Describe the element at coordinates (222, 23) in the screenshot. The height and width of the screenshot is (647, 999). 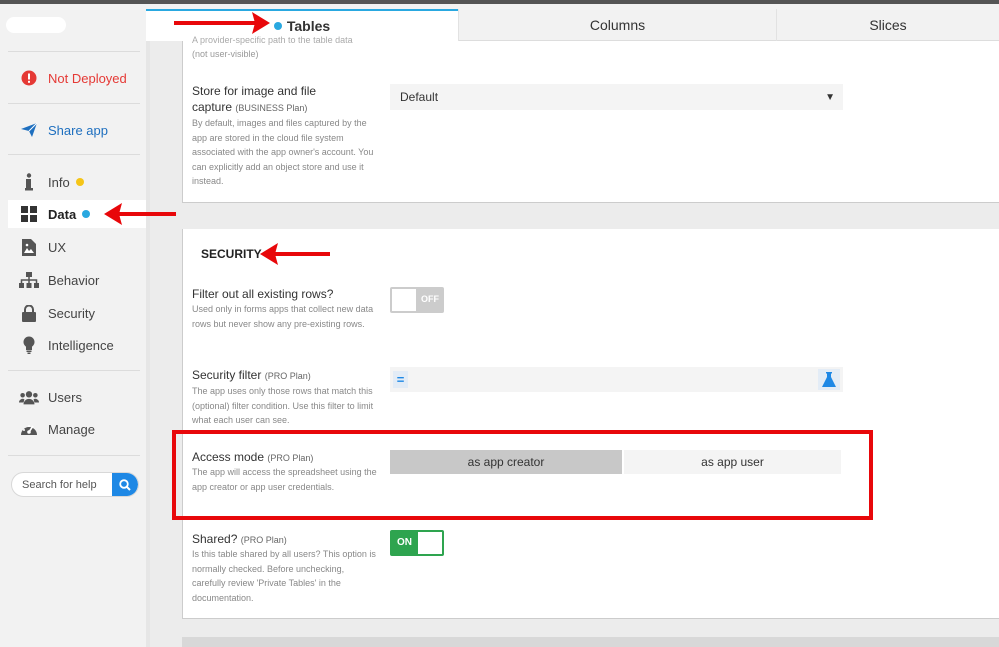
I see `arrow-right-icon` at that location.